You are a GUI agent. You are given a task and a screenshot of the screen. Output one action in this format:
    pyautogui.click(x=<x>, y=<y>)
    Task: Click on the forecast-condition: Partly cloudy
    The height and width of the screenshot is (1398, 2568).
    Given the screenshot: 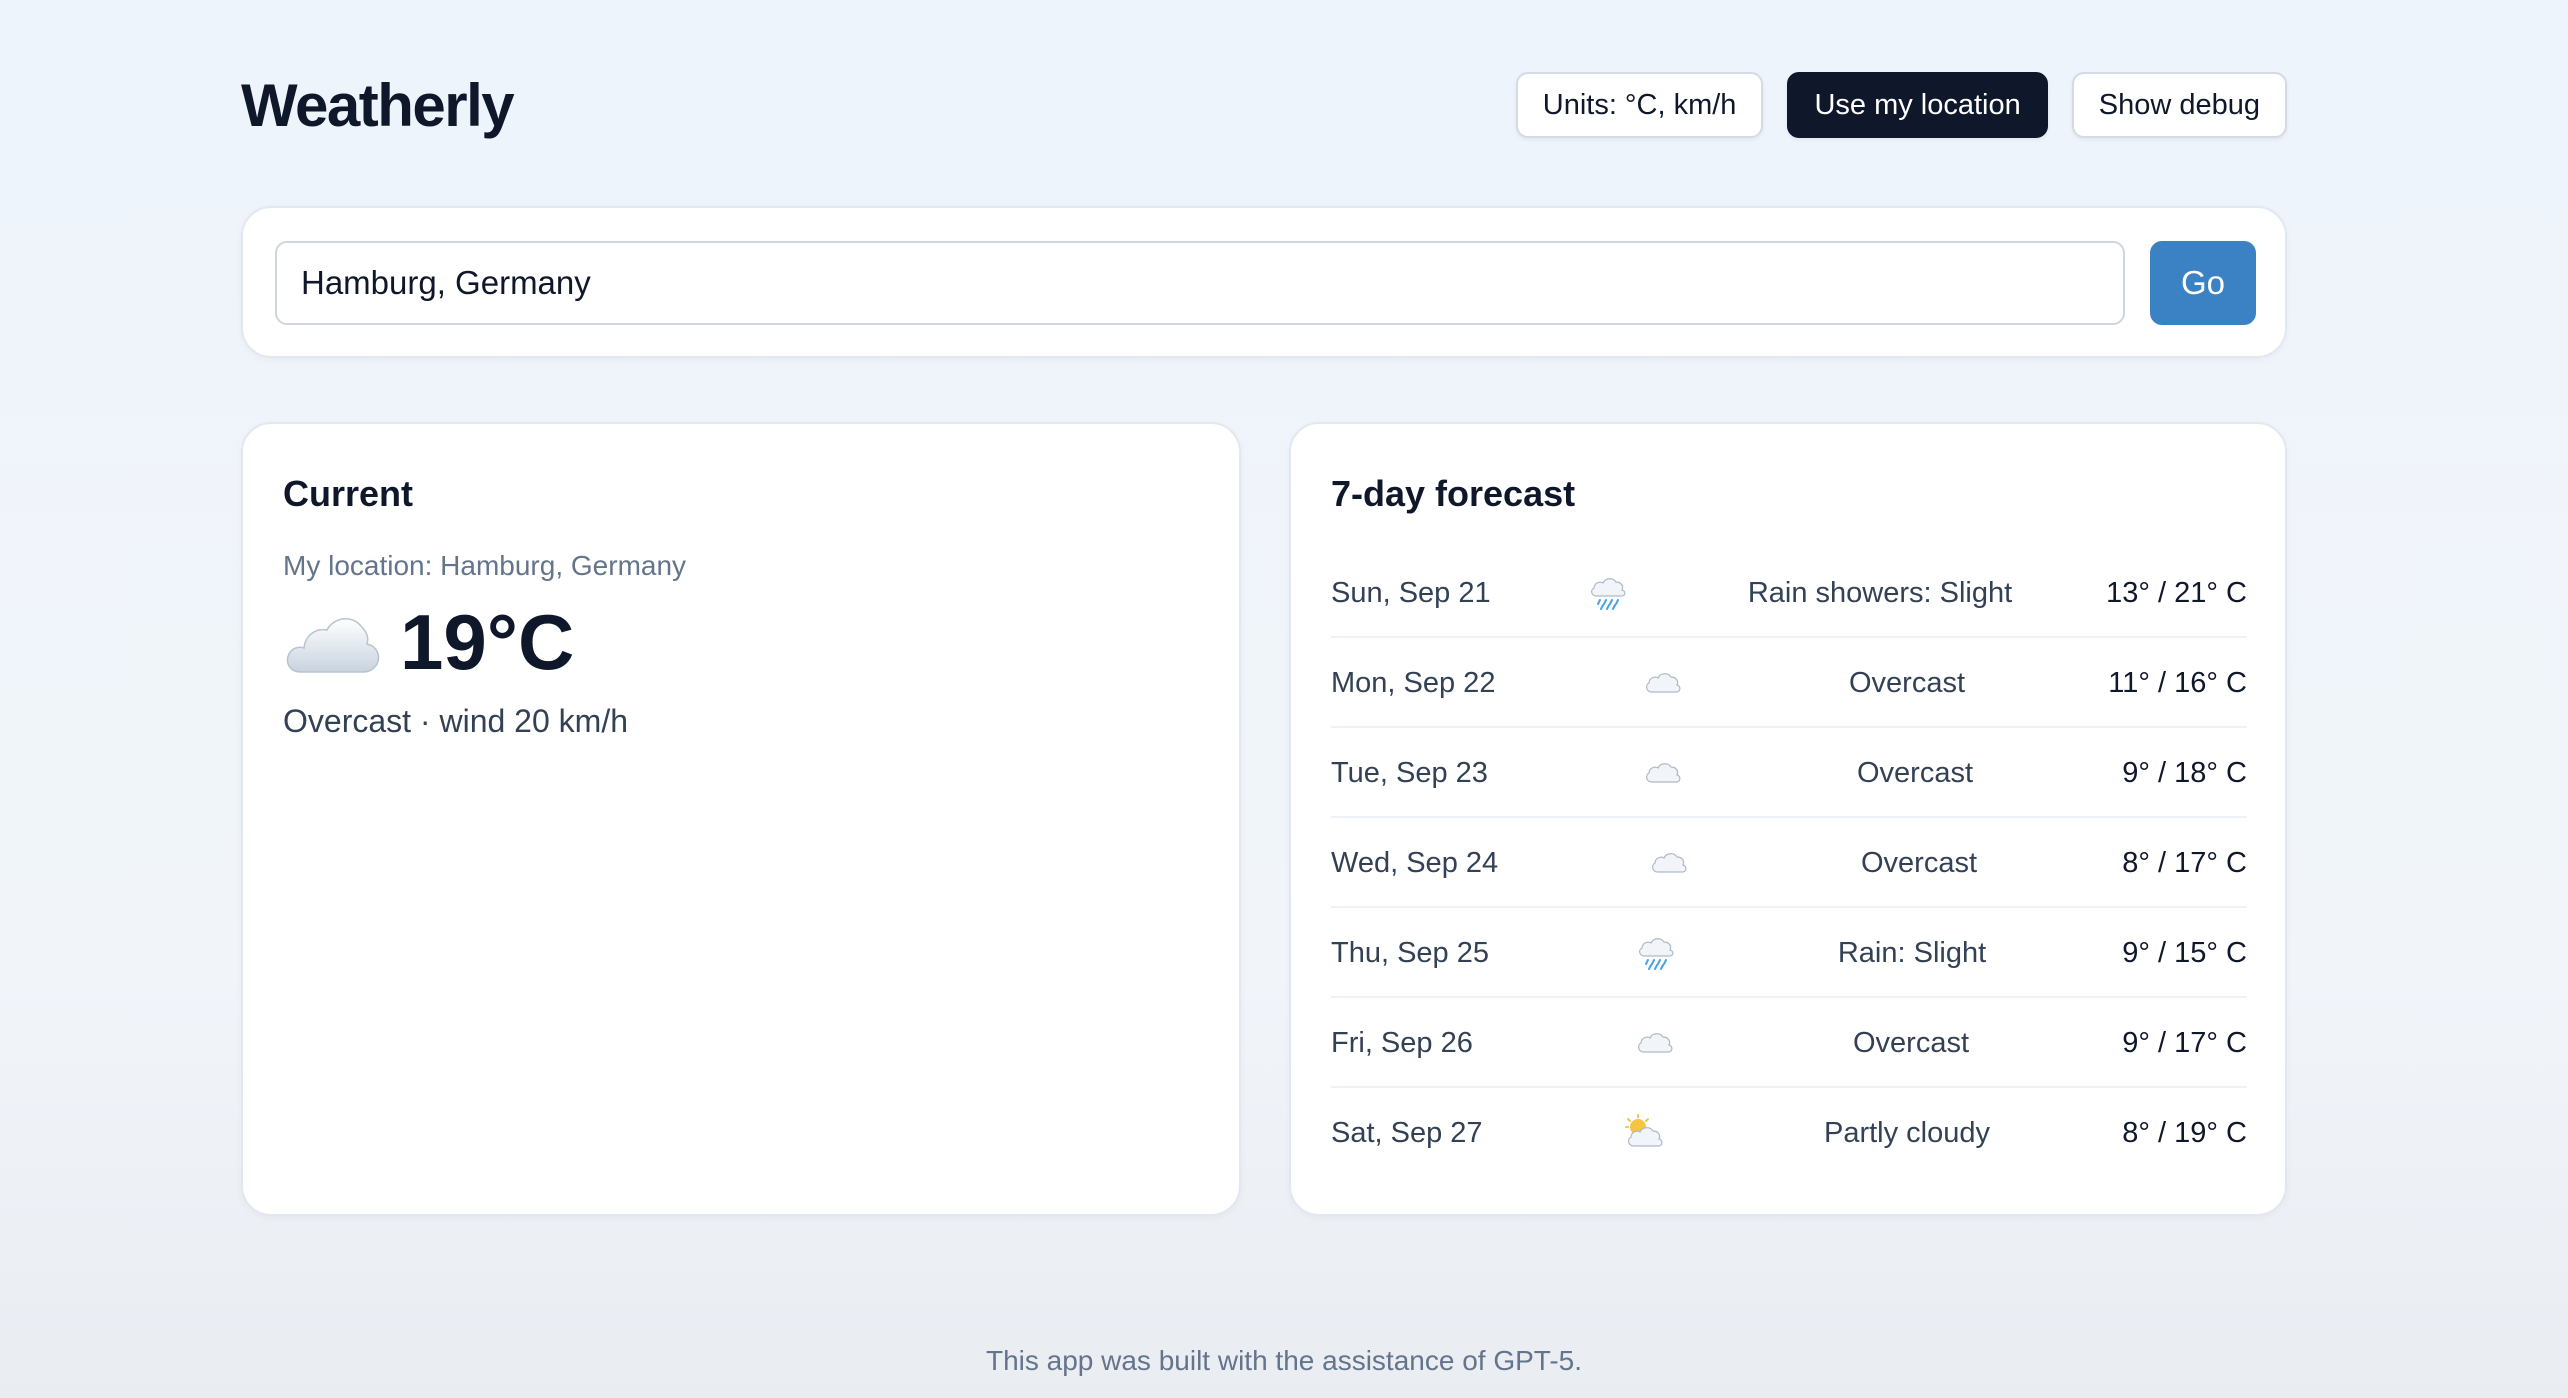 What is the action you would take?
    pyautogui.click(x=1907, y=1133)
    